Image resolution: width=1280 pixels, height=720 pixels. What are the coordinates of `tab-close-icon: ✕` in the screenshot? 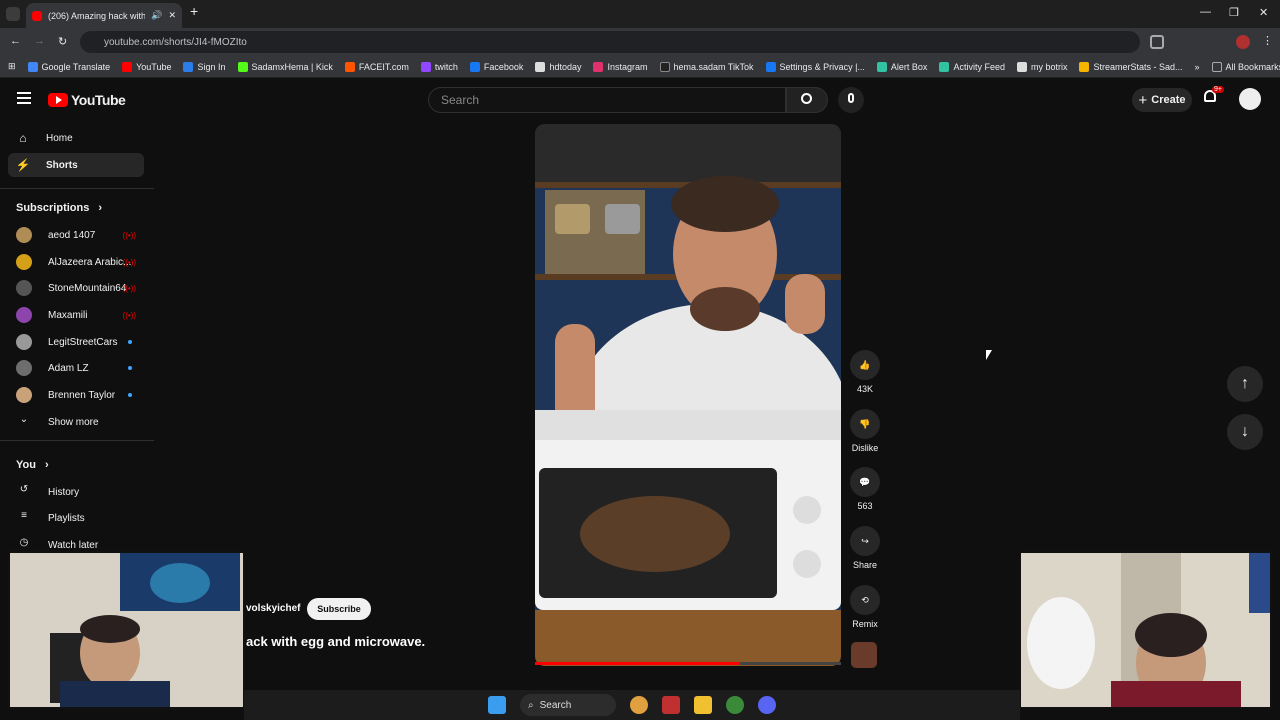 It's located at (172, 15).